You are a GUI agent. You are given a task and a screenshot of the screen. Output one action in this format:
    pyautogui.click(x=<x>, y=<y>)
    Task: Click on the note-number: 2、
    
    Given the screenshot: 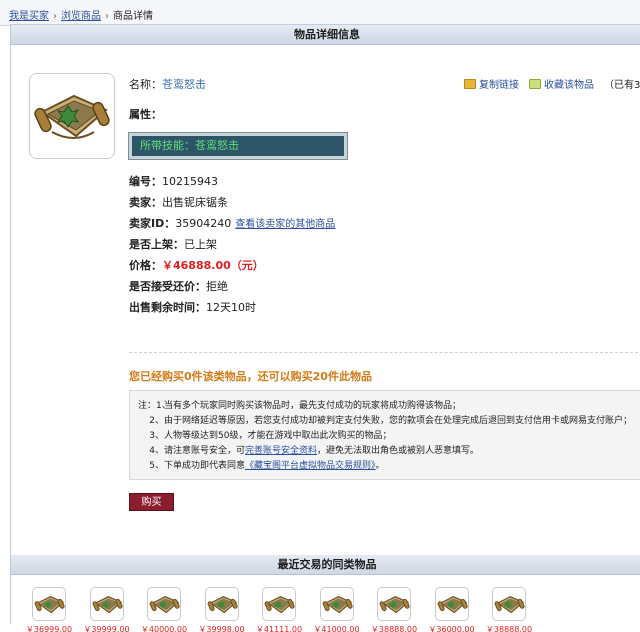 What is the action you would take?
    pyautogui.click(x=156, y=421)
    